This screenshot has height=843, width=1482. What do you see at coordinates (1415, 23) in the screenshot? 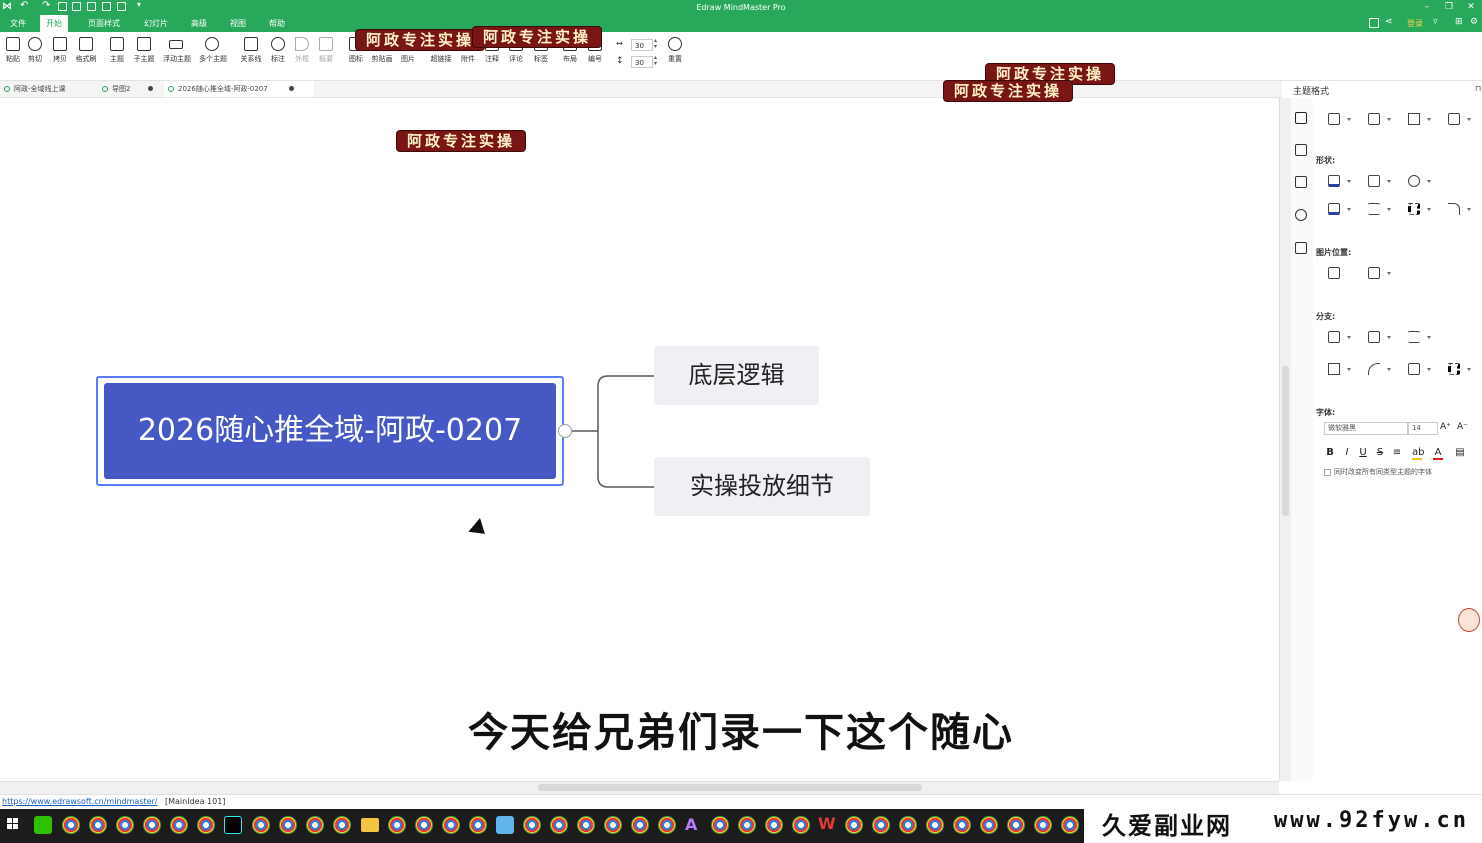
I see `login-link: 登录` at bounding box center [1415, 23].